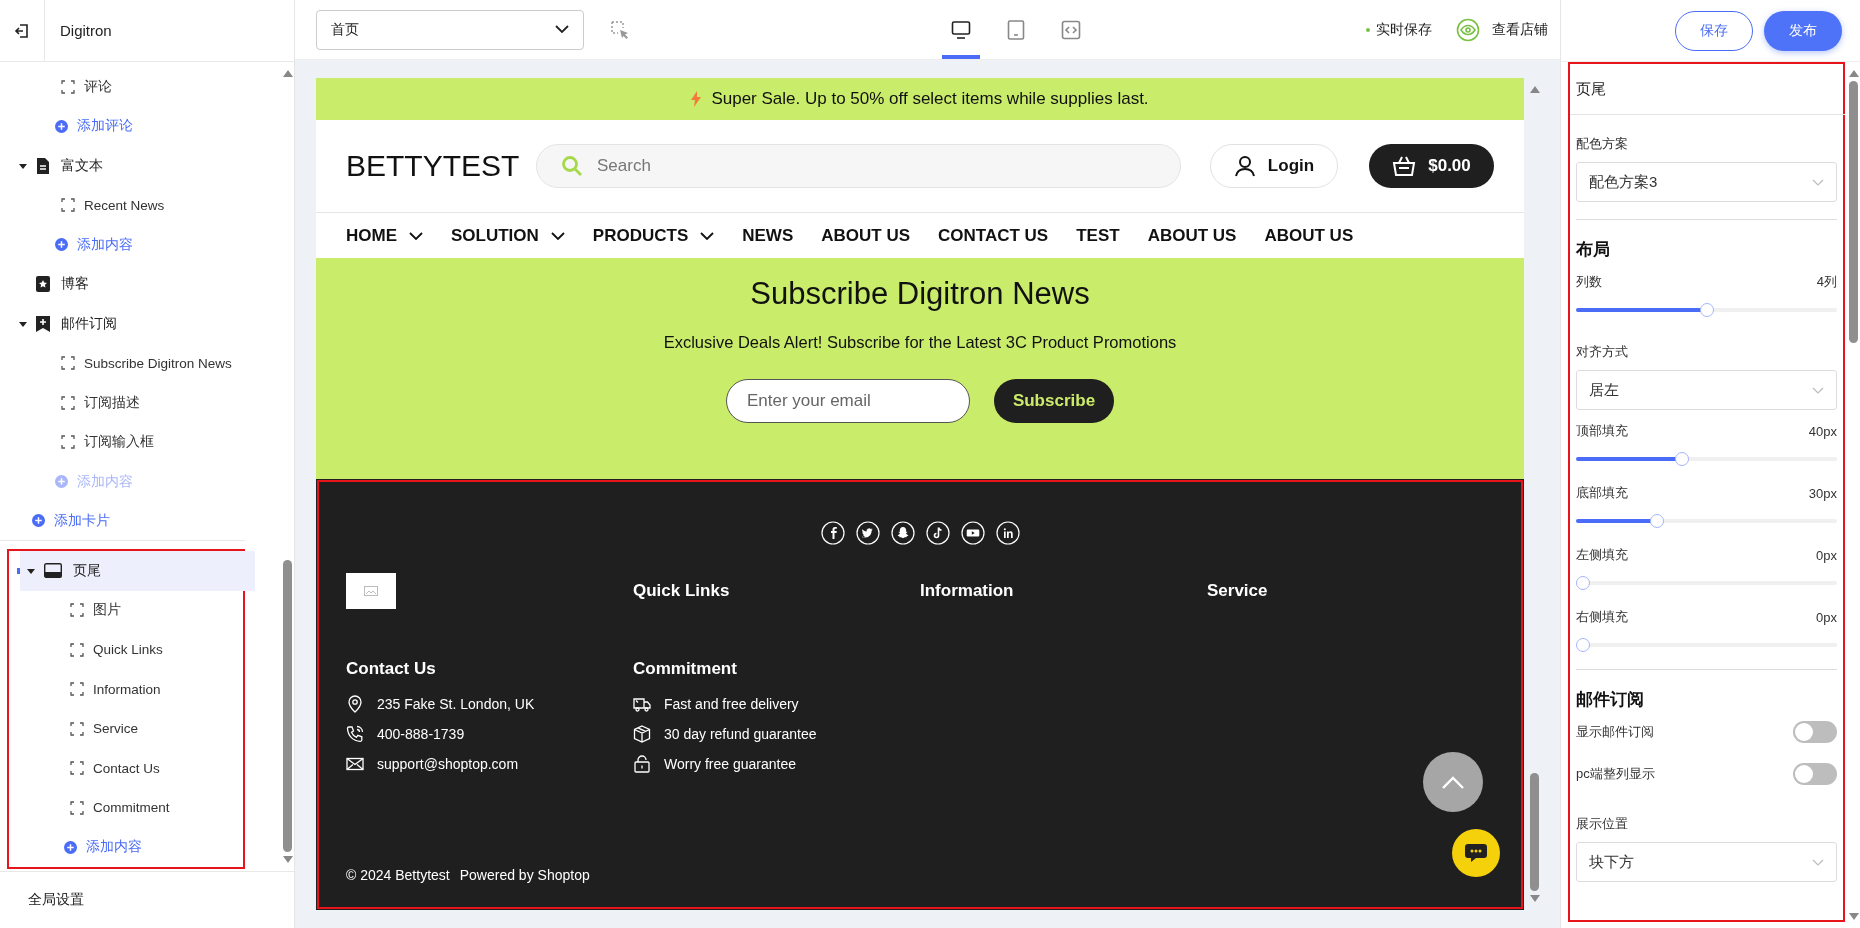 The height and width of the screenshot is (928, 1860). What do you see at coordinates (384, 235) in the screenshot?
I see `nav-link: HOME` at bounding box center [384, 235].